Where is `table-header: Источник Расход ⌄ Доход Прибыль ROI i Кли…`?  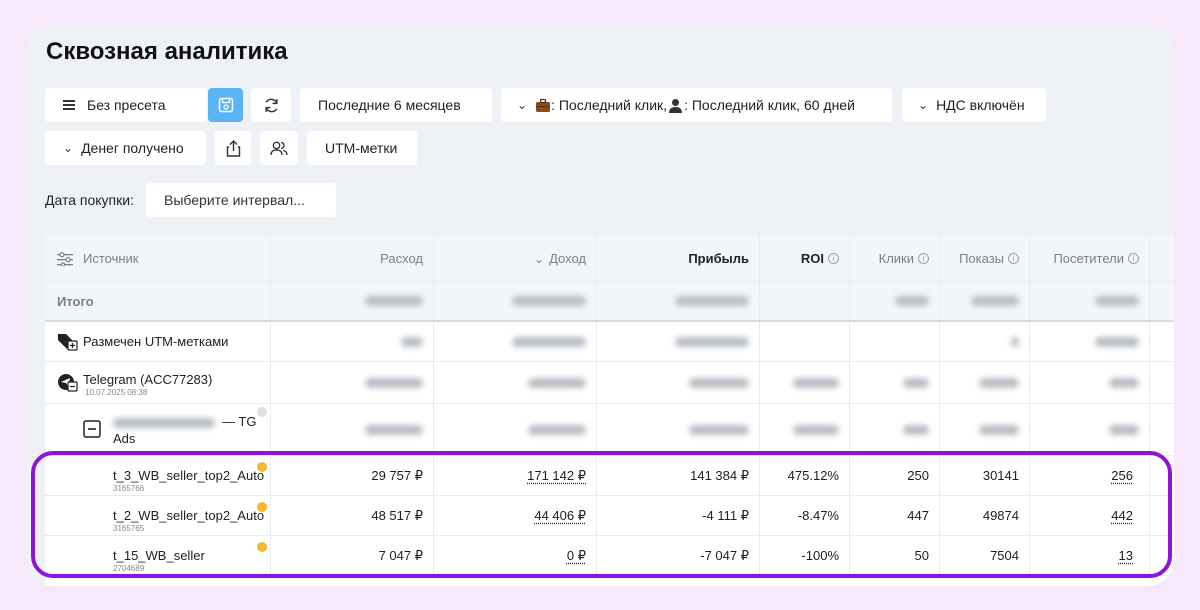
table-header: Источник Расход ⌄ Доход Прибыль ROI i Кли… is located at coordinates (609, 259).